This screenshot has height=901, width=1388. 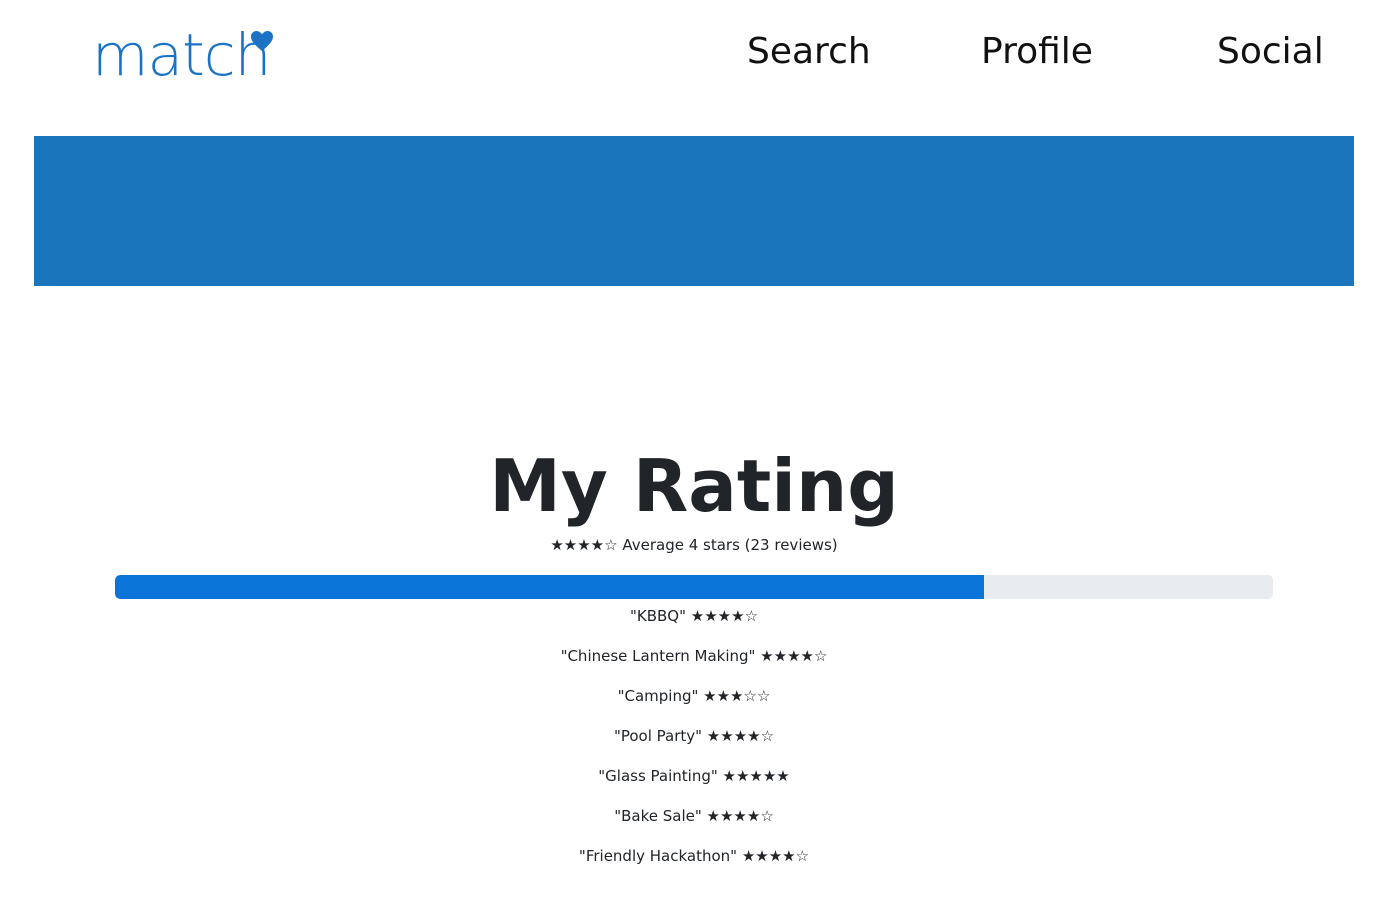 What do you see at coordinates (694, 545) in the screenshot?
I see `rating-summary: ★★★★☆ Average 4 stars (23 reviews)` at bounding box center [694, 545].